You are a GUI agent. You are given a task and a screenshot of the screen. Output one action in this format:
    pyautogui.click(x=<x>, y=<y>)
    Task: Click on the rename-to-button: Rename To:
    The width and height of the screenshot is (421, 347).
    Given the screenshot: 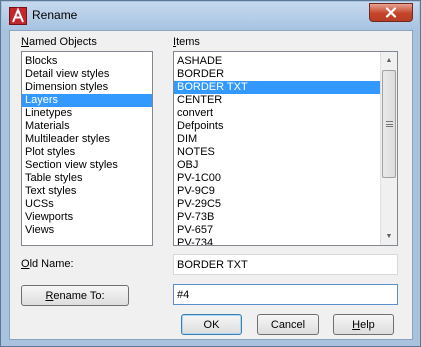 What is the action you would take?
    pyautogui.click(x=75, y=295)
    